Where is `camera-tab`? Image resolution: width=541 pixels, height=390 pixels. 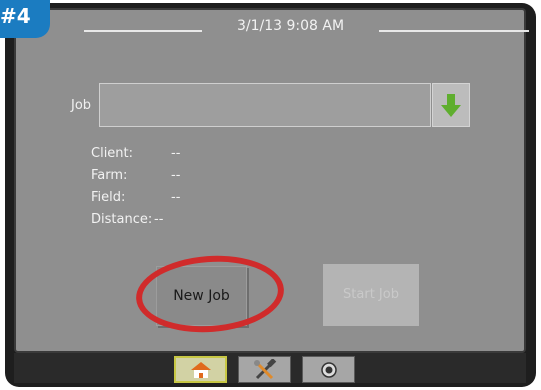
camera-tab is located at coordinates (328, 369).